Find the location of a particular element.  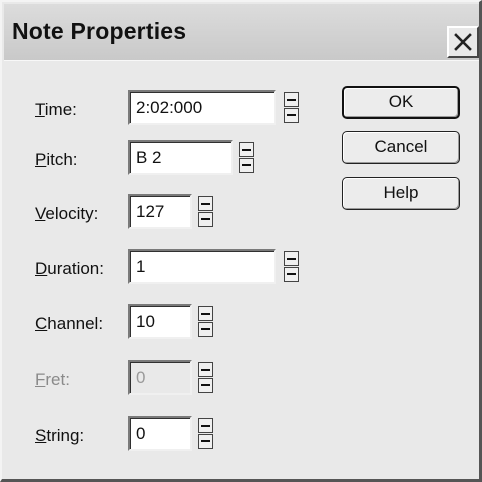

velocity-spinner is located at coordinates (205, 211).